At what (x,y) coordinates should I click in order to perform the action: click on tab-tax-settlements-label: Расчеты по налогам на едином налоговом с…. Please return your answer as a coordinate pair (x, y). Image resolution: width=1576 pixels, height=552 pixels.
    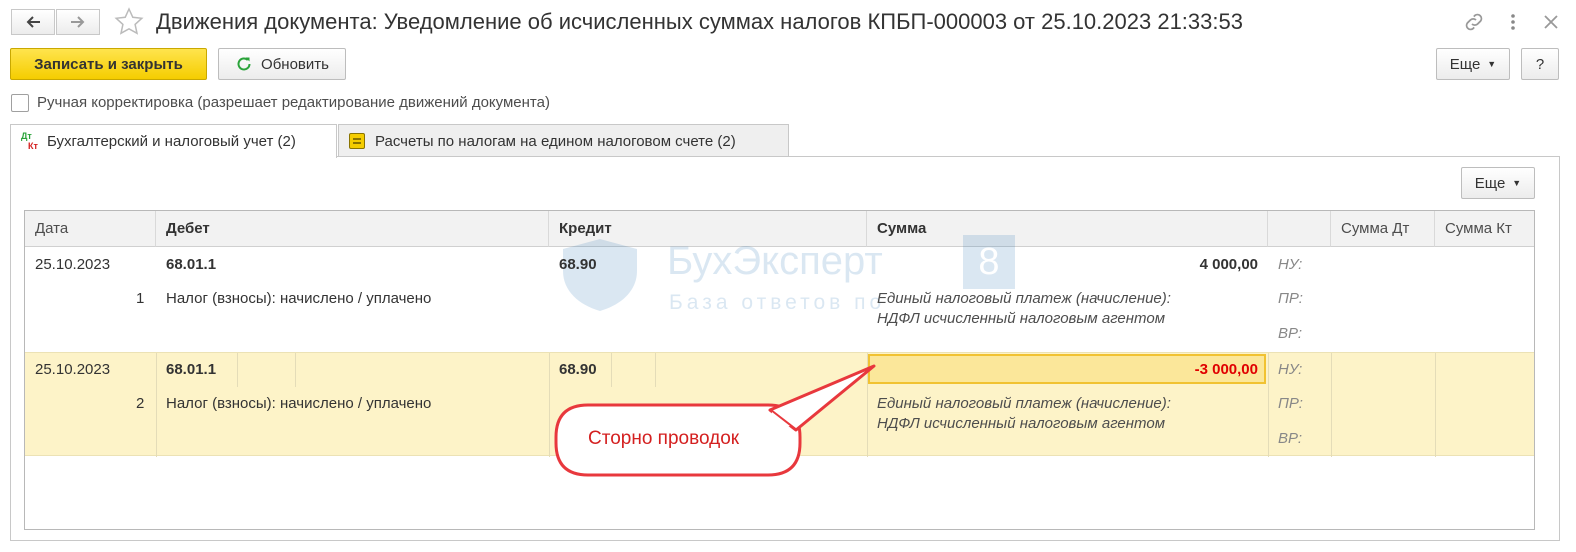
    Looking at the image, I should click on (555, 141).